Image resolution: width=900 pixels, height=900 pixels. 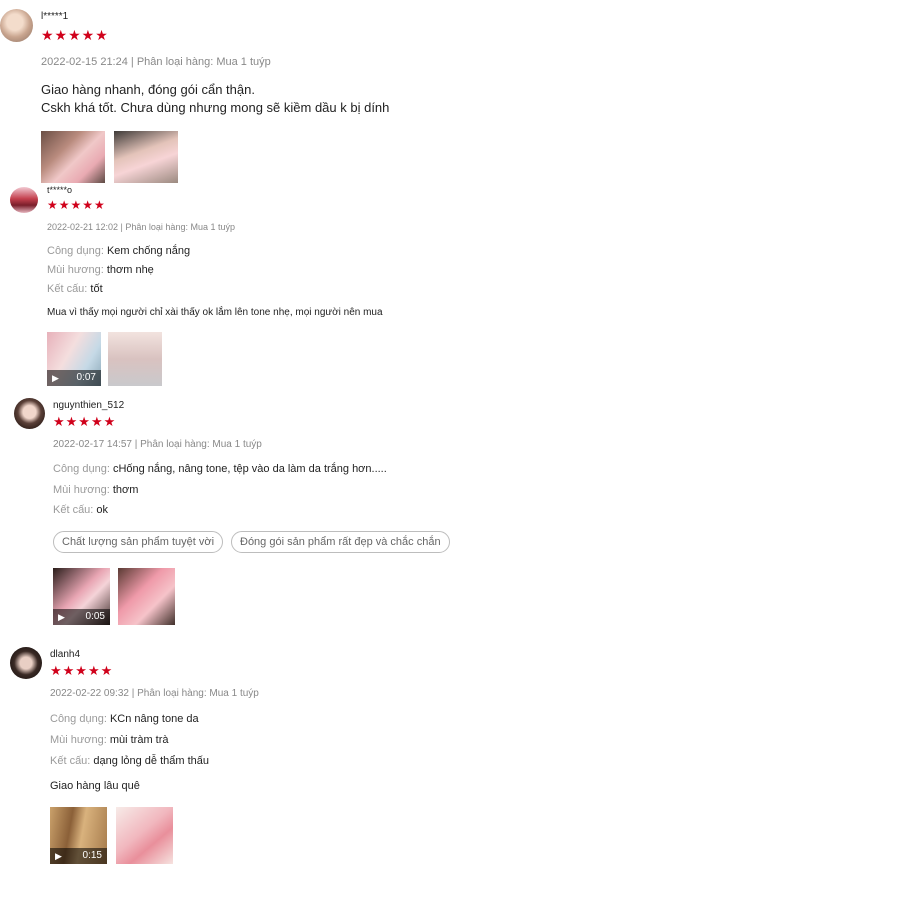 I want to click on attribute-value: dạng lỏng dễ thẩm thấu, so click(x=151, y=761).